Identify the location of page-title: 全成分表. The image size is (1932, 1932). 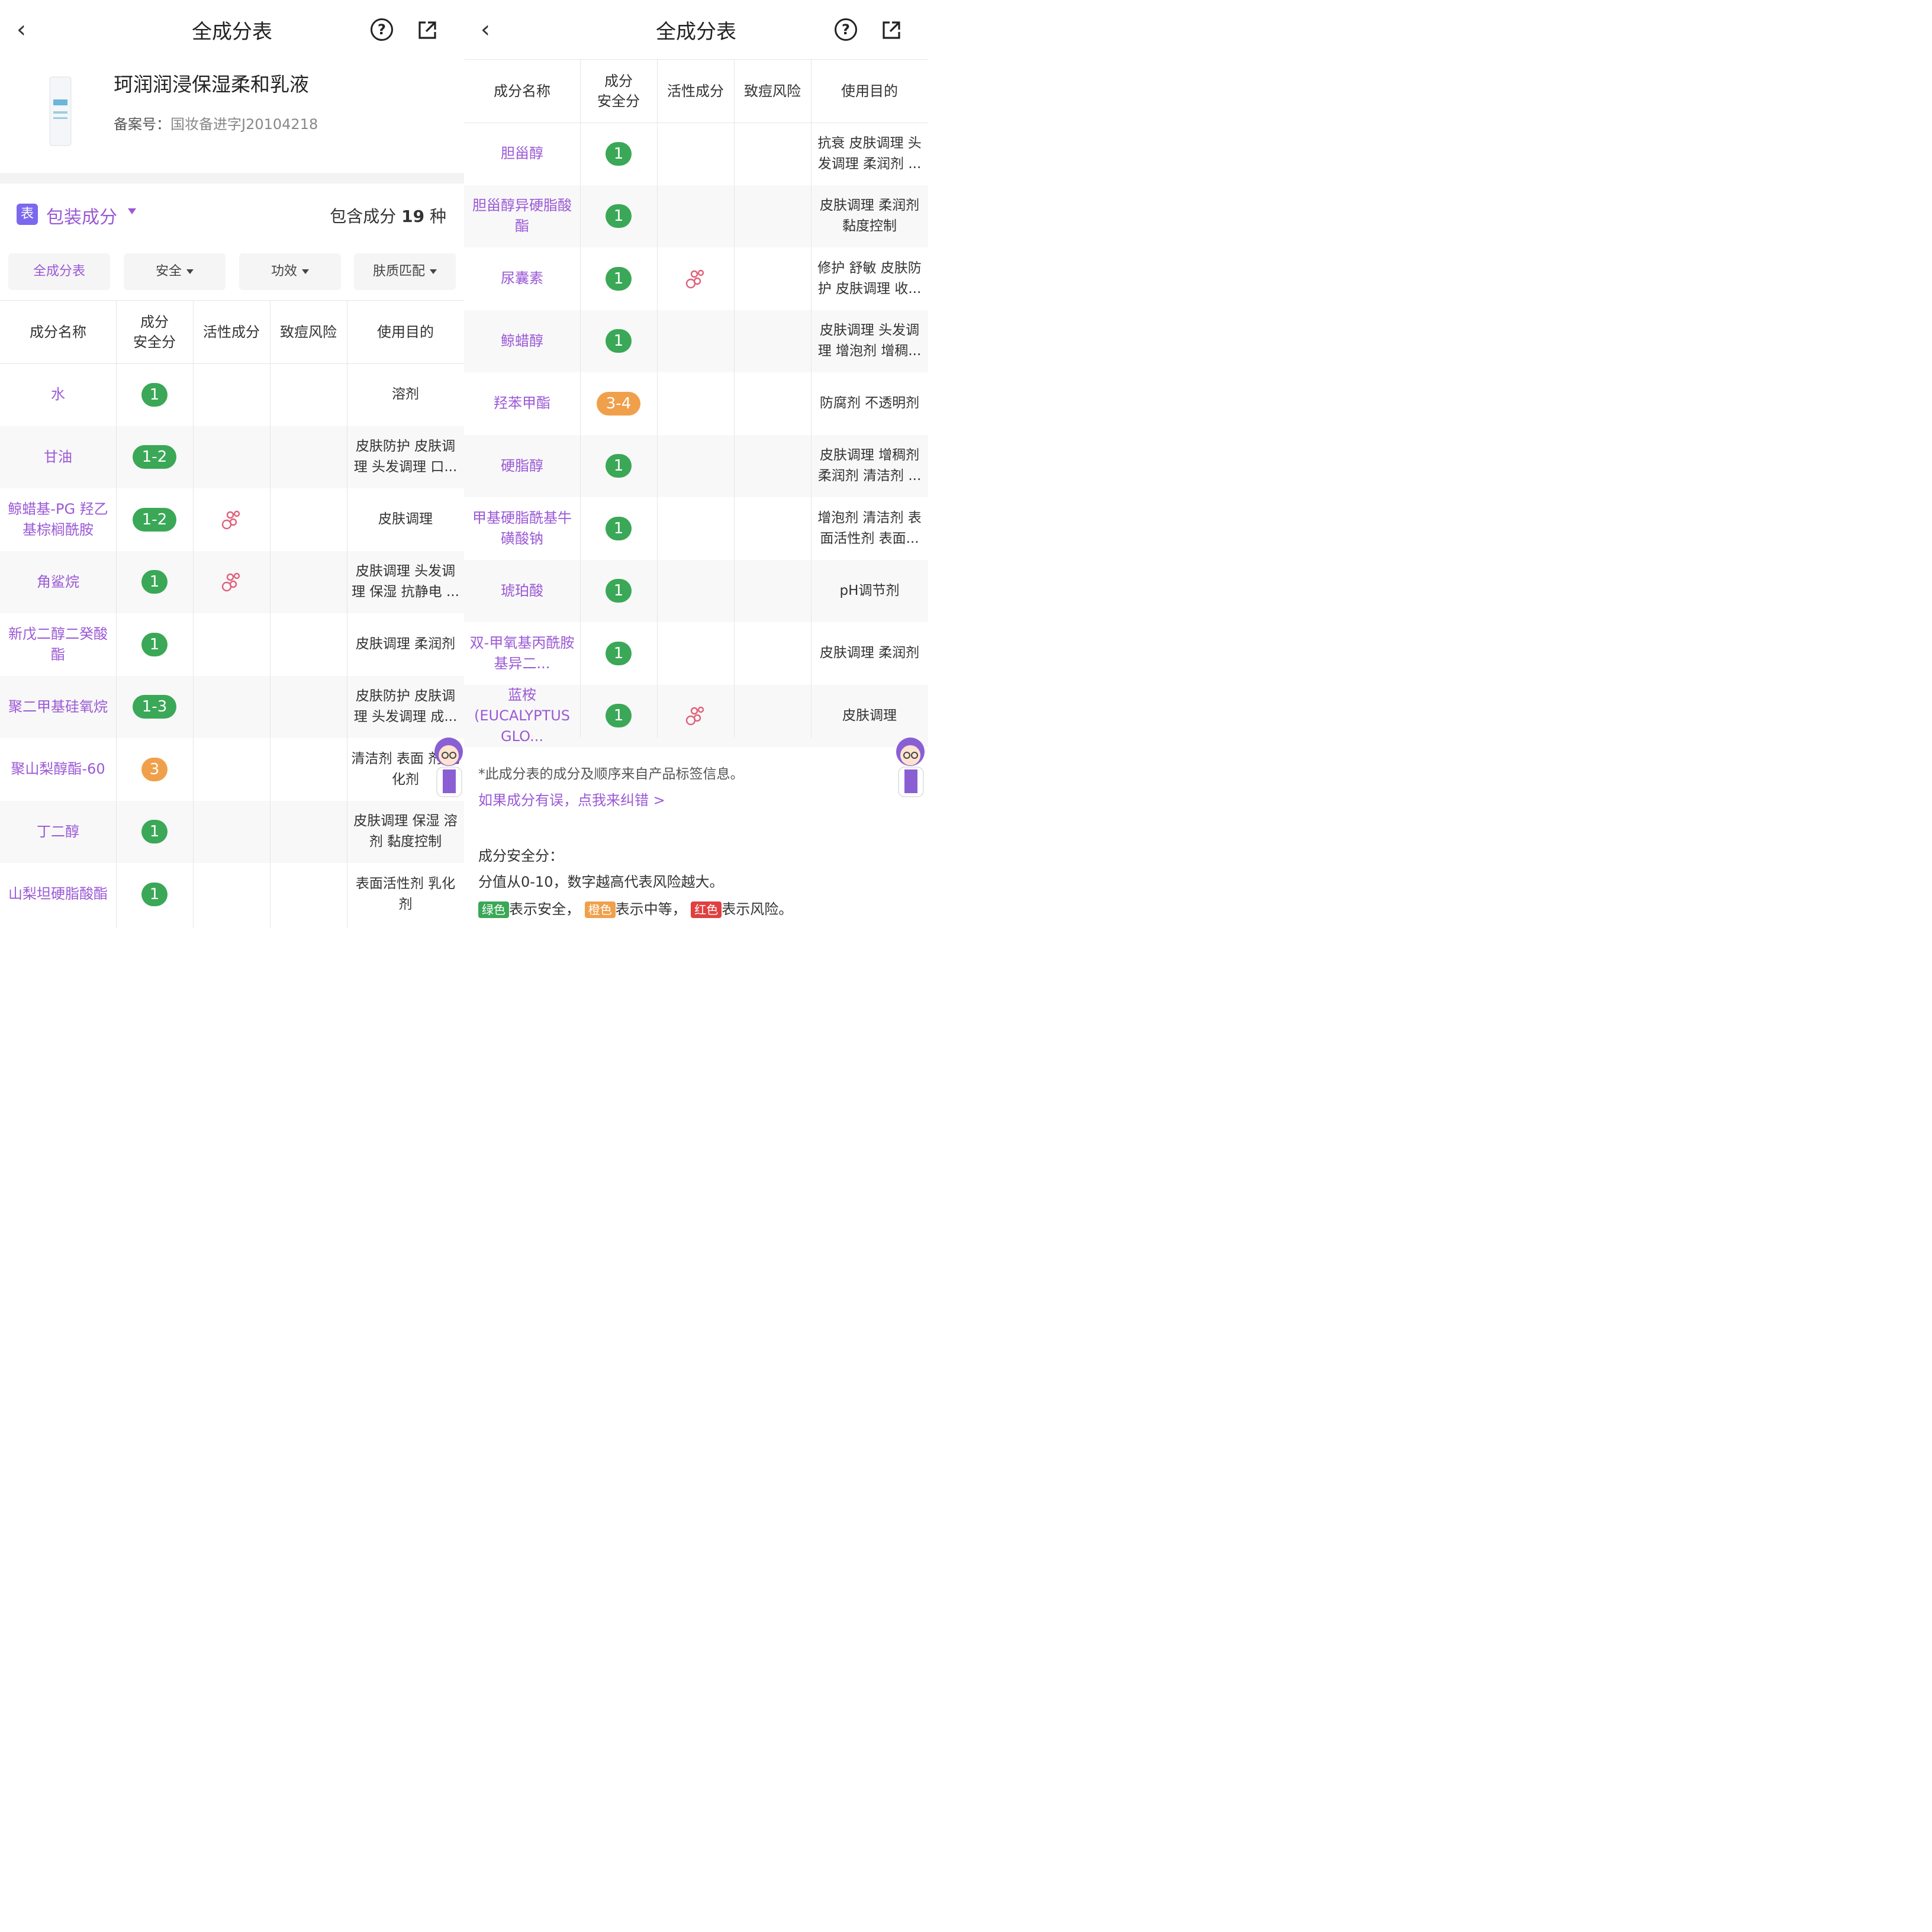
(232, 32).